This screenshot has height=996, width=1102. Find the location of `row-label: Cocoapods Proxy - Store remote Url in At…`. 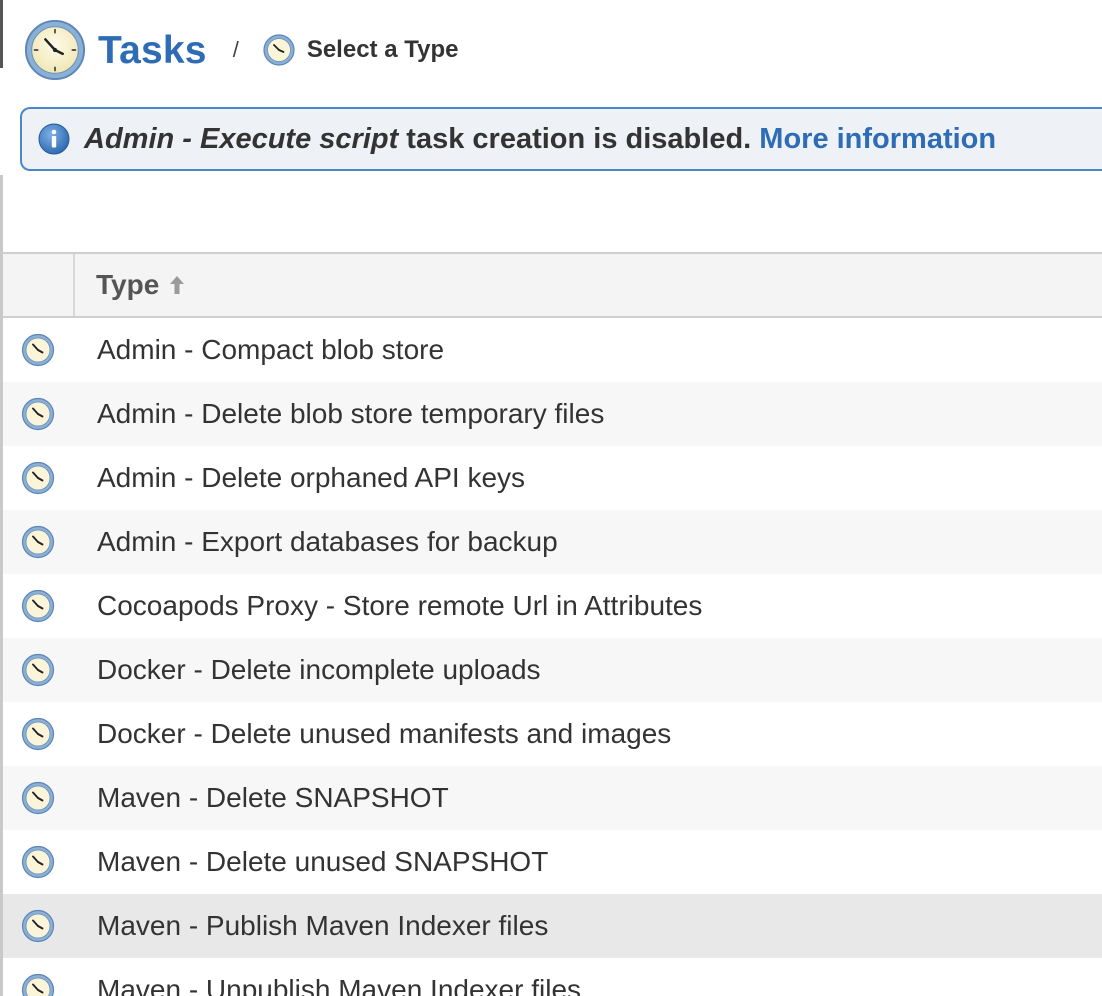

row-label: Cocoapods Proxy - Store remote Url in At… is located at coordinates (400, 605).